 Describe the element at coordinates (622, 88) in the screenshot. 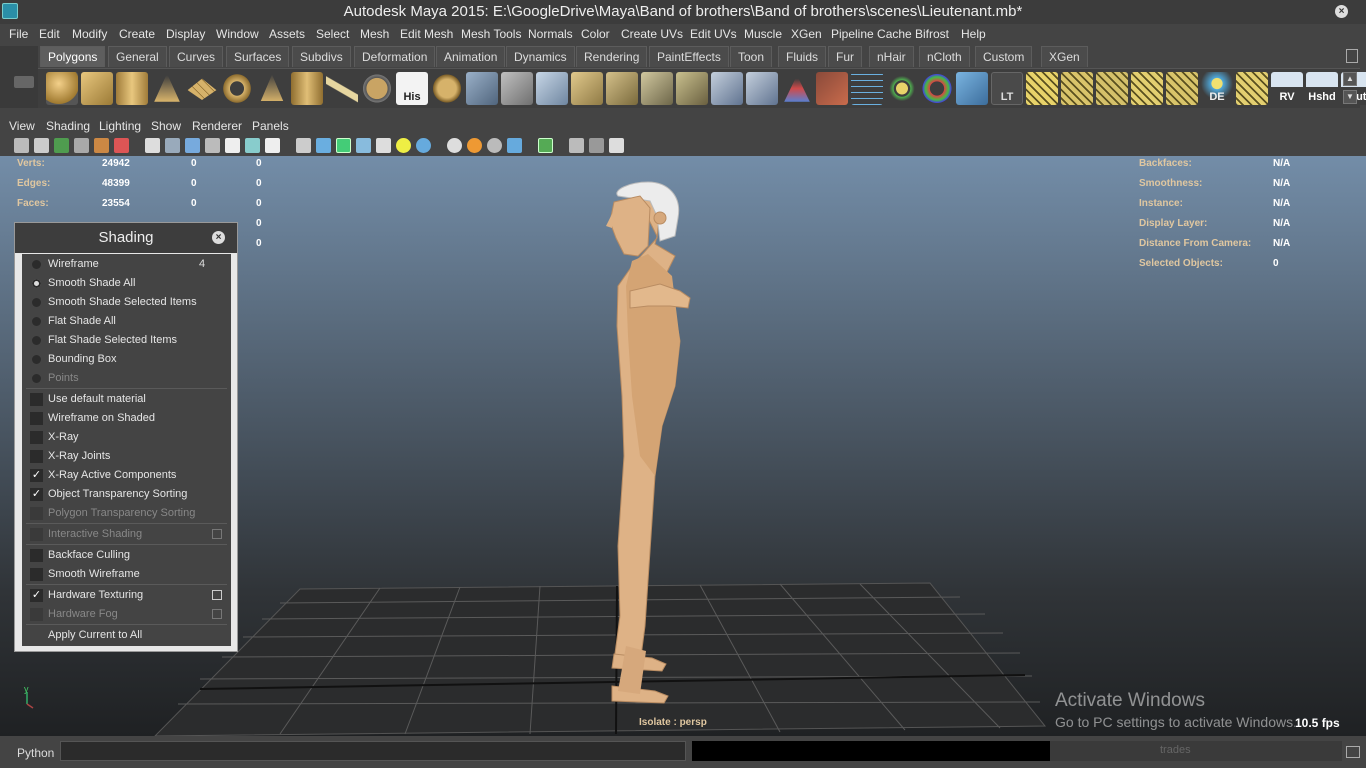

I see `split-polygon-icon` at that location.